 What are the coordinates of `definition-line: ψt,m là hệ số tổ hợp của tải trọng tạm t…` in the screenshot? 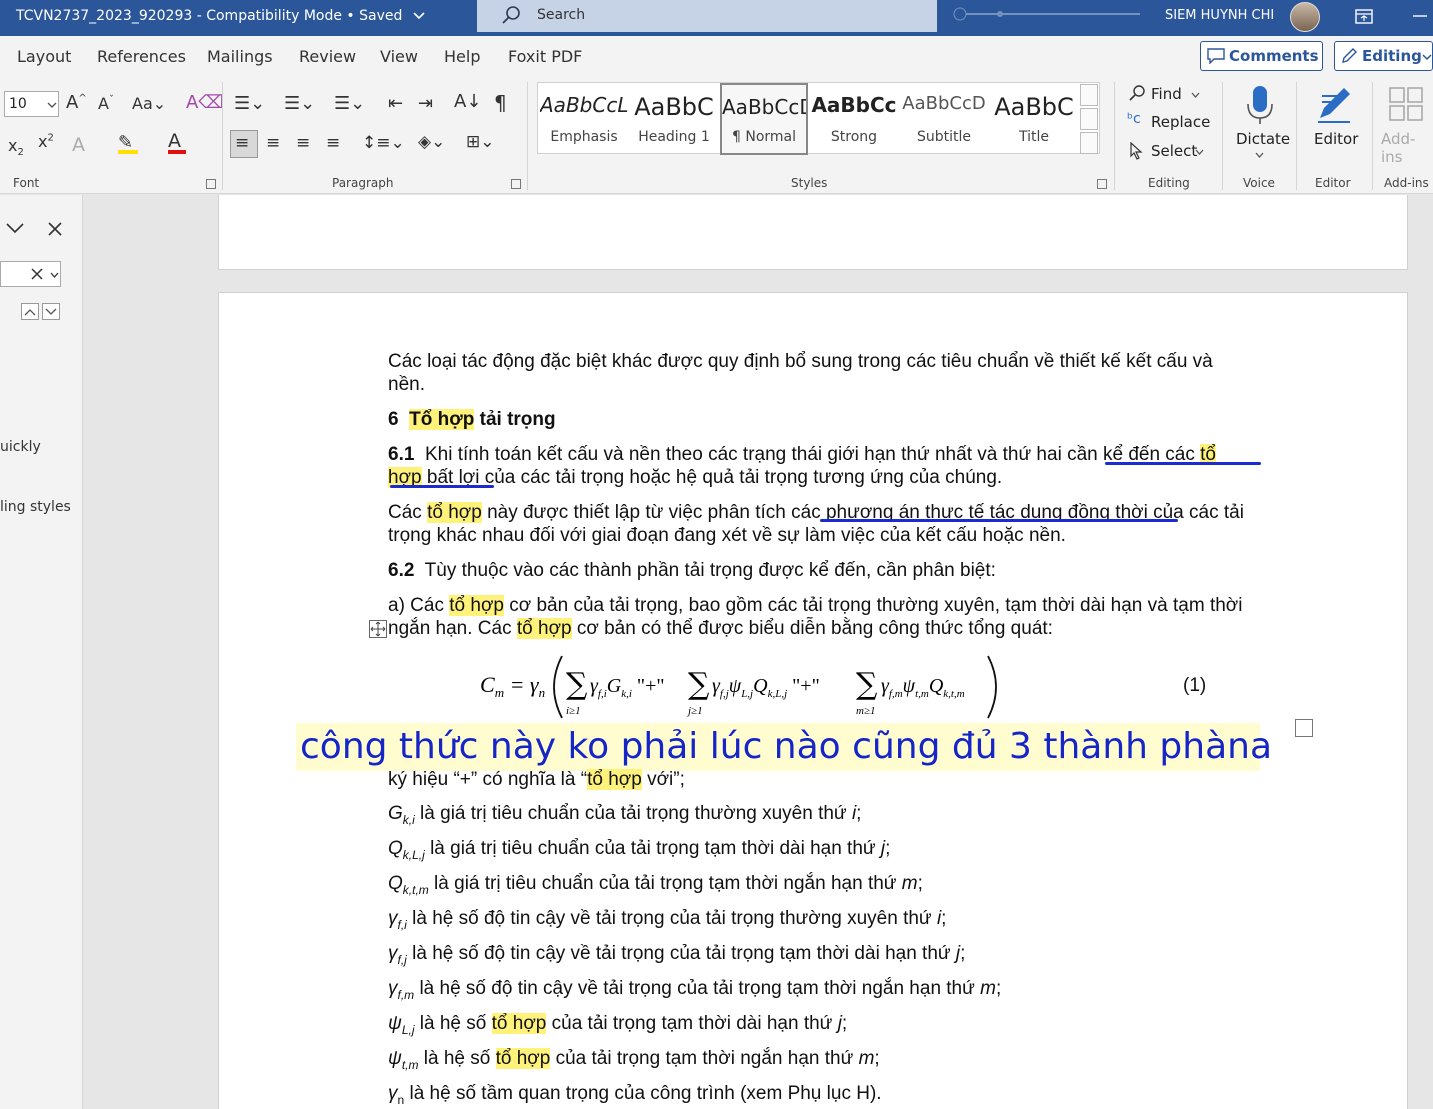 It's located at (634, 1062).